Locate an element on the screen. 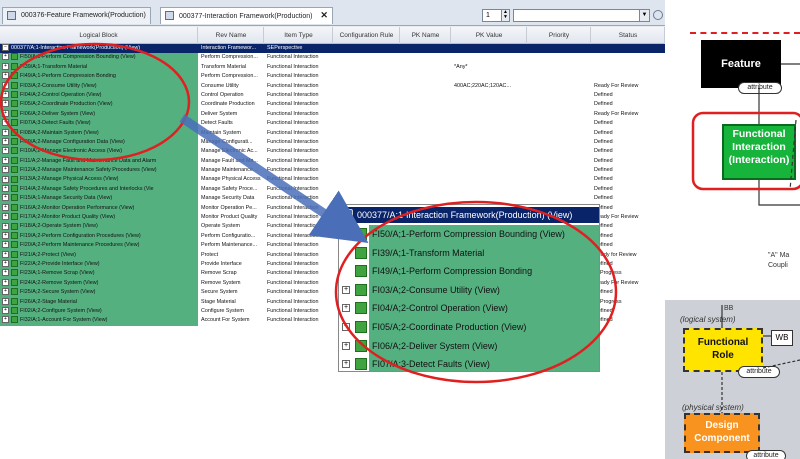 The height and width of the screenshot is (459, 800). column-header-rev-name: Rev Name is located at coordinates (231, 35).